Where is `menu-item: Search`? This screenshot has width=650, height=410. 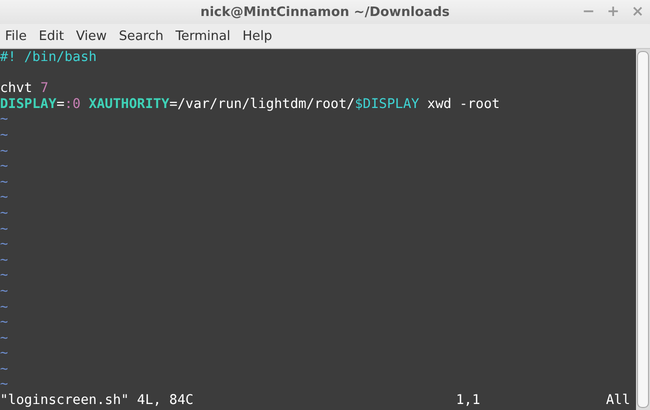 menu-item: Search is located at coordinates (141, 36).